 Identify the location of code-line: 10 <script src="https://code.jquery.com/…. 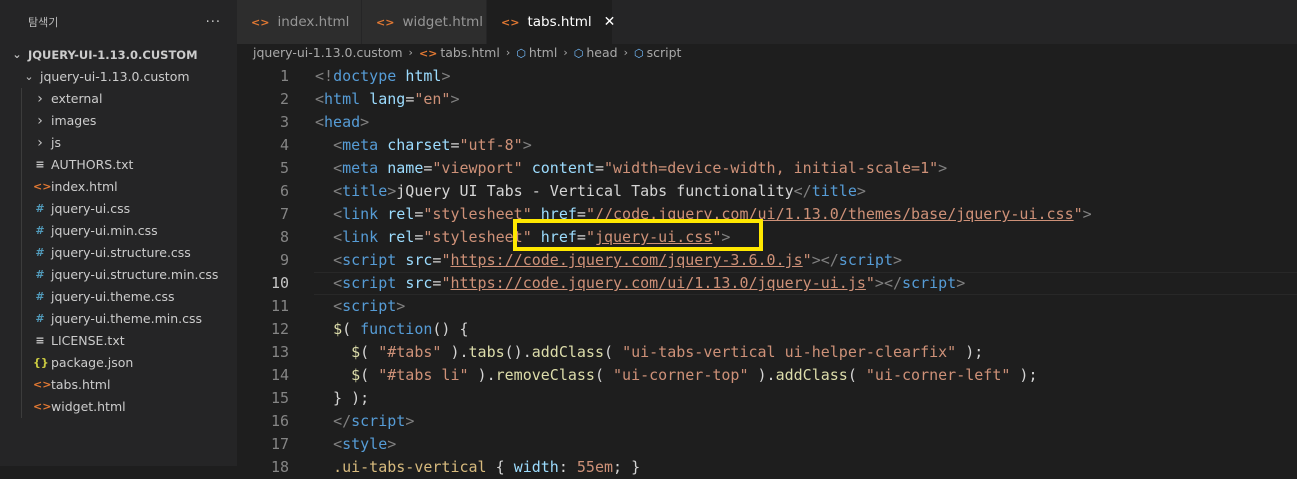
(767, 283).